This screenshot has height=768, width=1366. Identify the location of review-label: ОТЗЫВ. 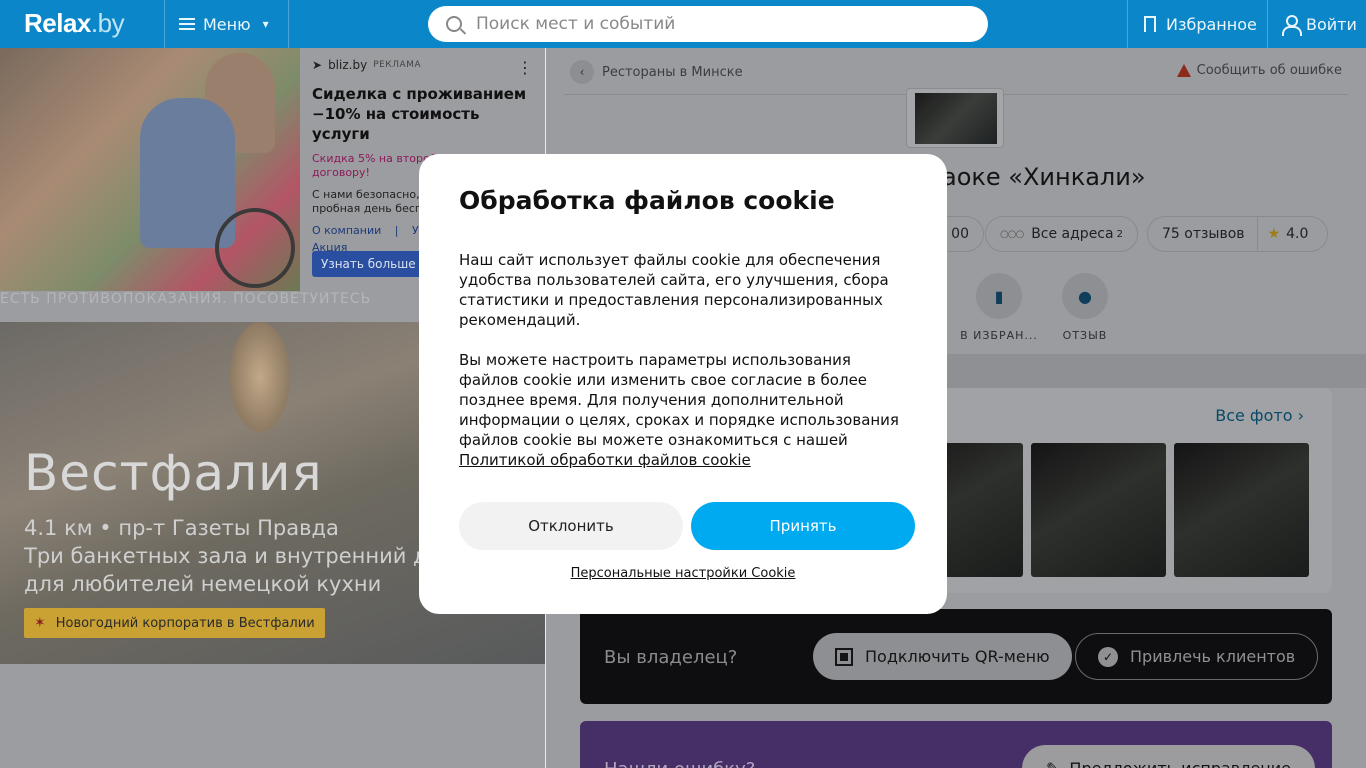
(1085, 335).